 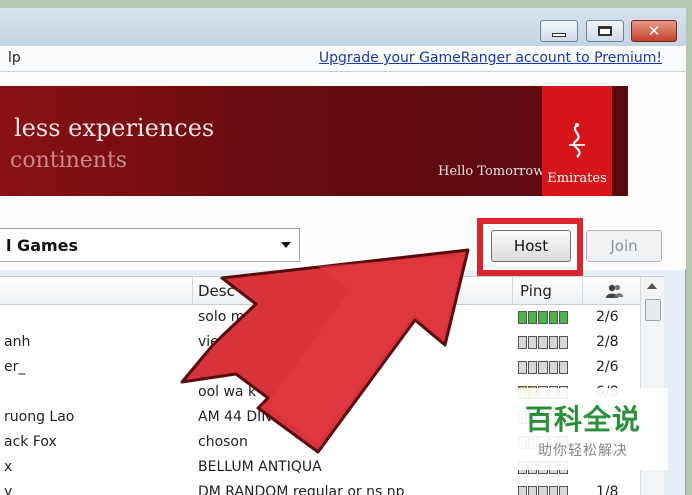 I want to click on room-description: viet nam, so click(x=229, y=342).